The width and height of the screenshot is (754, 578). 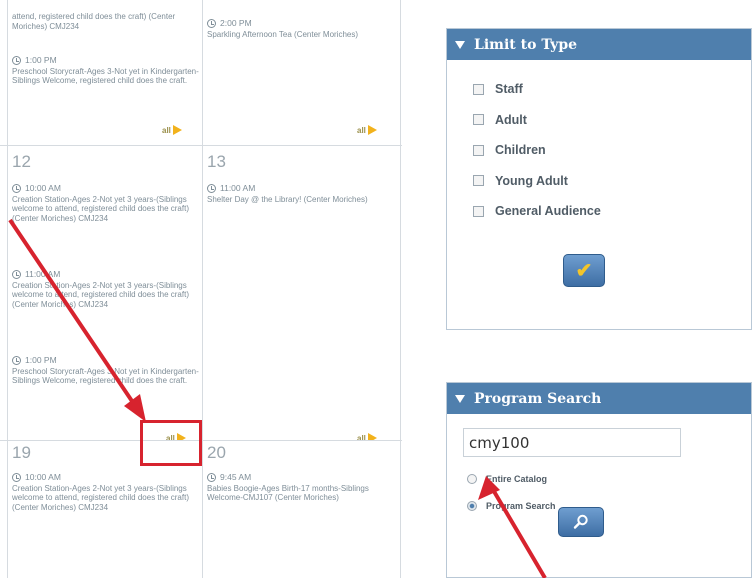 What do you see at coordinates (236, 23) in the screenshot?
I see `event-time: 2:00 PM` at bounding box center [236, 23].